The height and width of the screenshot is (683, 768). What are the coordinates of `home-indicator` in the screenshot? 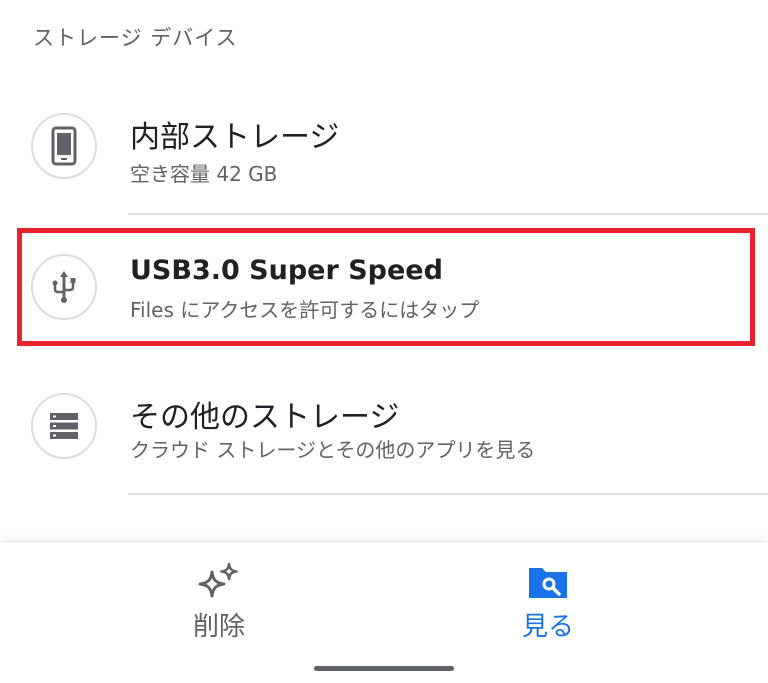 It's located at (384, 668).